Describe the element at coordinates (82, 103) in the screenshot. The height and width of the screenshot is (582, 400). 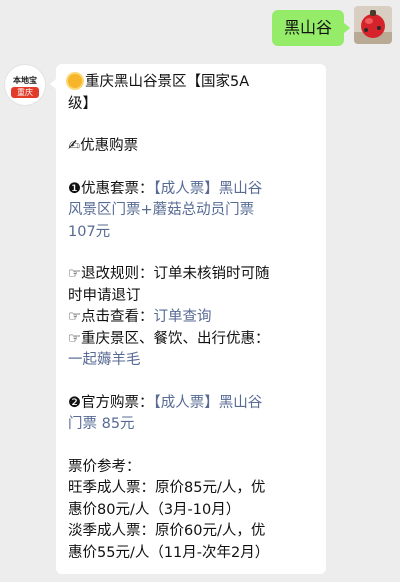
I see `title-line-2: 级】` at that location.